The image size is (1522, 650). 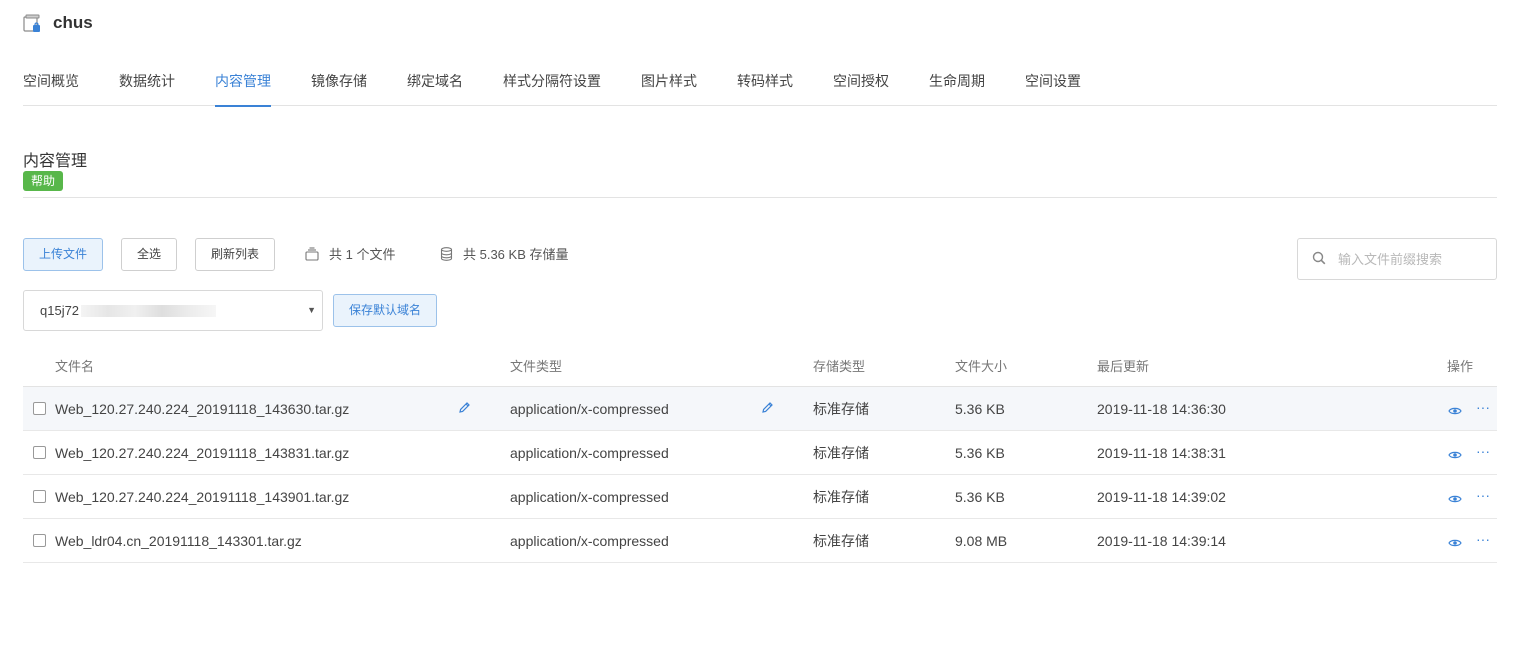 I want to click on database-icon, so click(x=446, y=253).